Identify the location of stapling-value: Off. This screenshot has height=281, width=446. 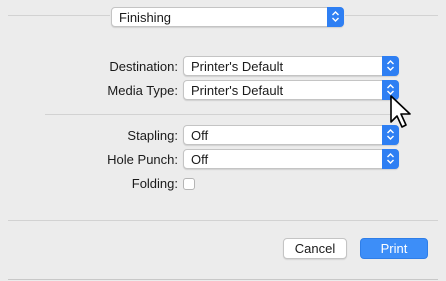
(200, 135).